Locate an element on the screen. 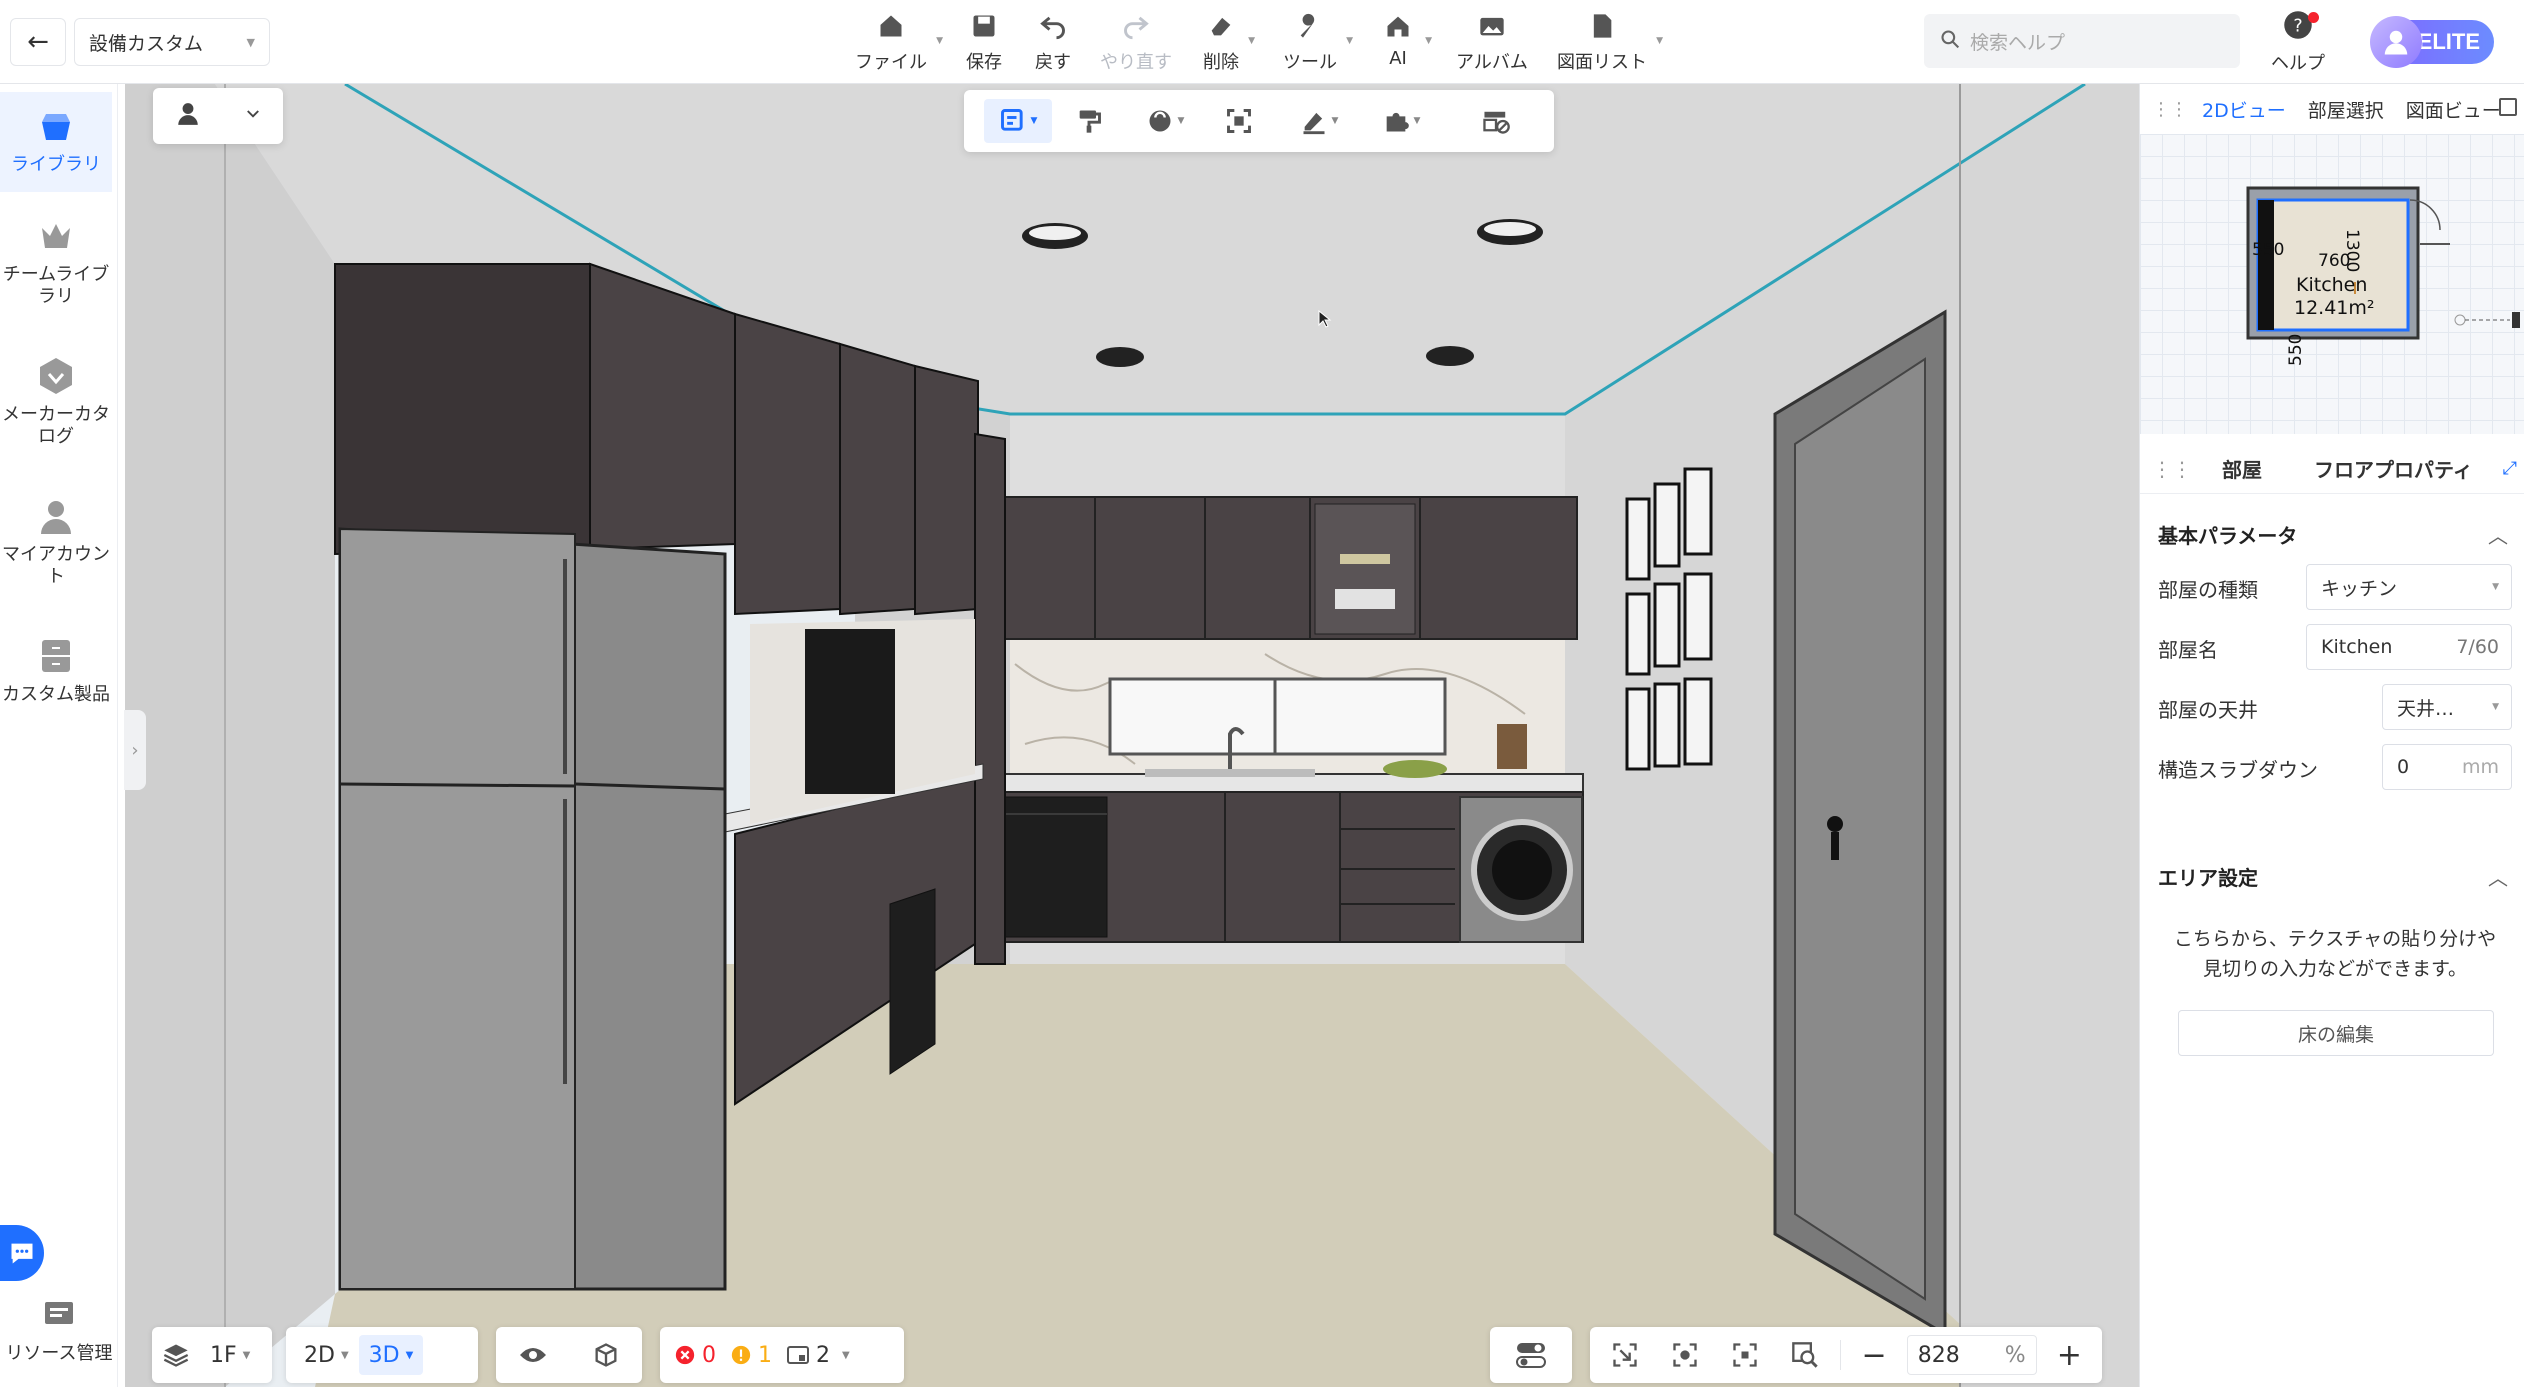 This screenshot has height=1387, width=2524. minimap-room-name: Kitchen is located at coordinates (2332, 285).